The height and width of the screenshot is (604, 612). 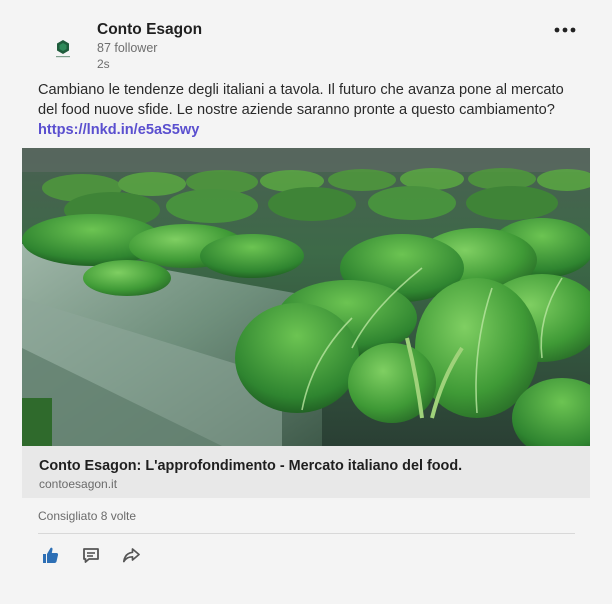 I want to click on post-header: Conto Esagon 87 follower 2s, so click(x=306, y=38).